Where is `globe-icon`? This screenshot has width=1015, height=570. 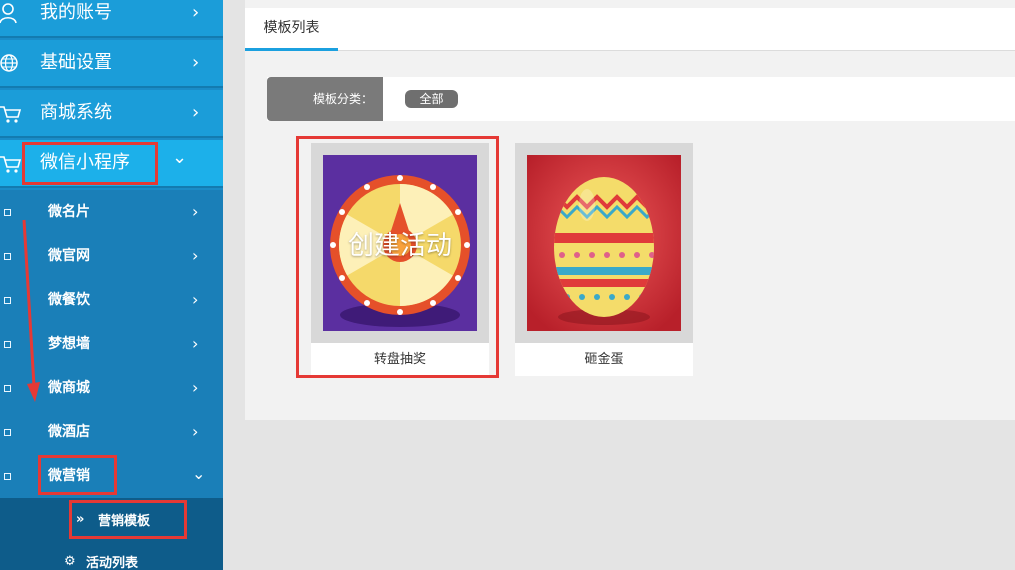
globe-icon is located at coordinates (11, 63).